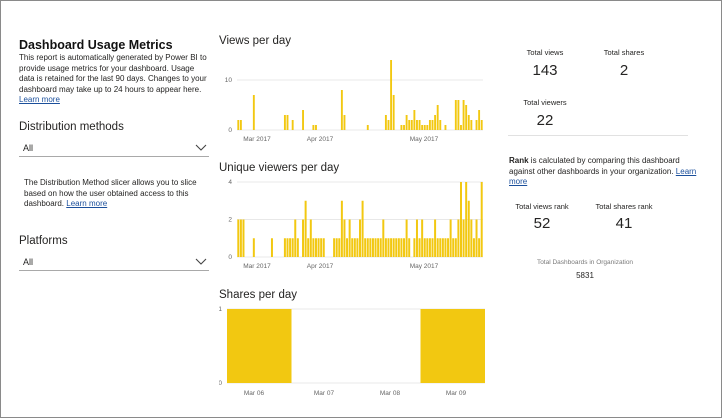  I want to click on distribution-learn-more-link: Learn more, so click(86, 203).